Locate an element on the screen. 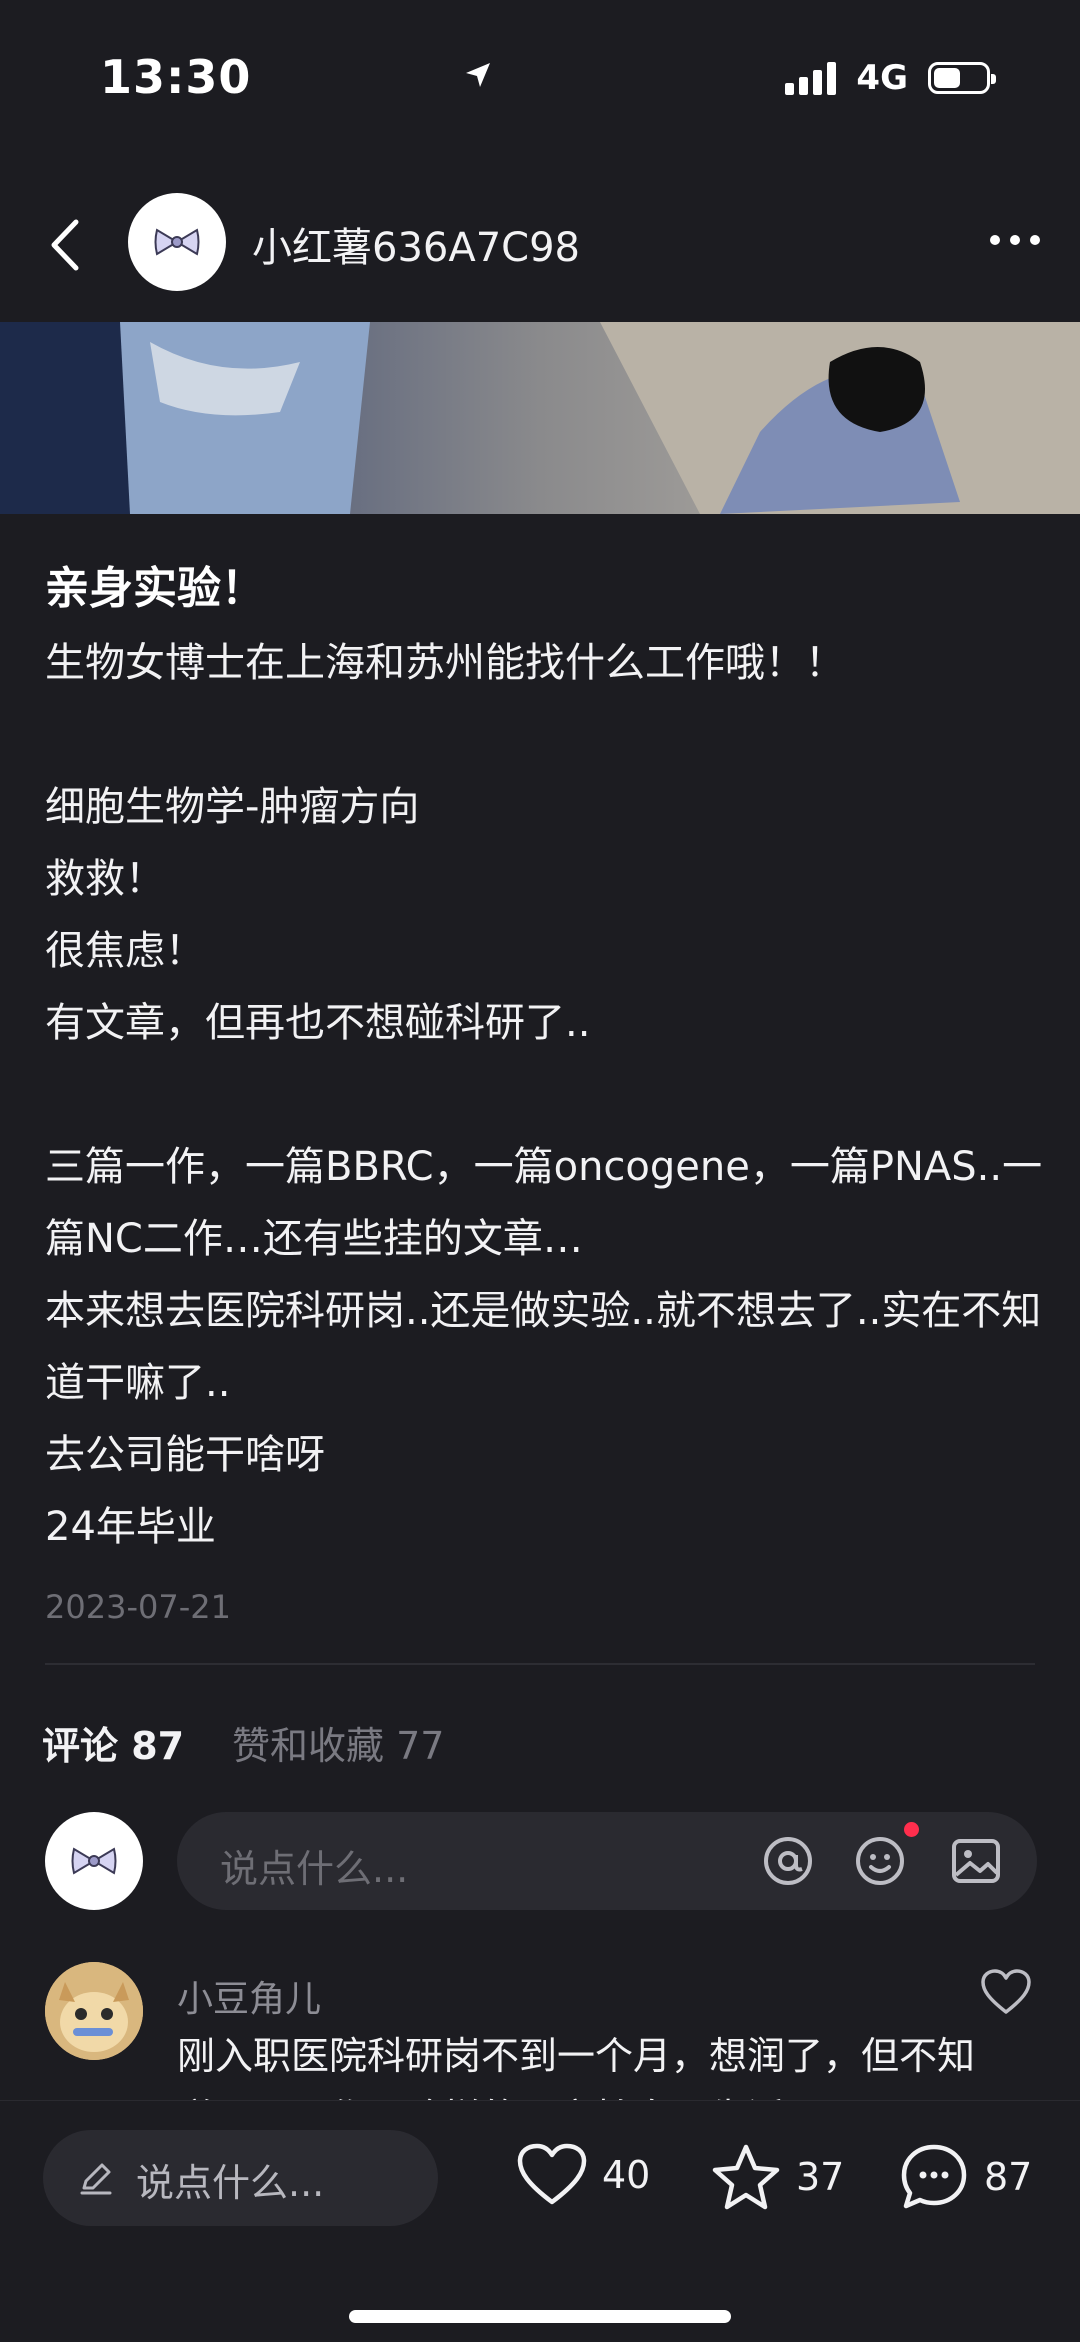 This screenshot has width=1080, height=2342. comment-like-heart-icon is located at coordinates (1006, 1992).